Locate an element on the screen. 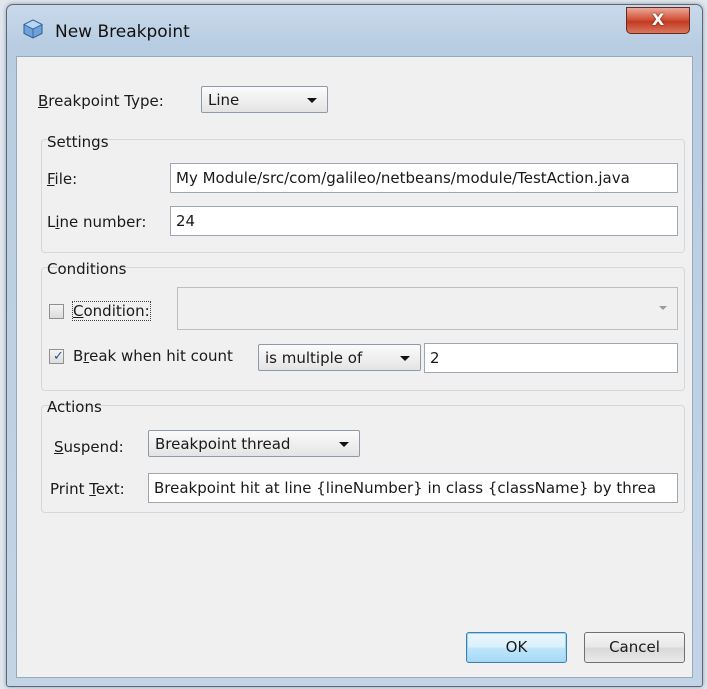 The height and width of the screenshot is (689, 707). label-text: ondition: is located at coordinates (116, 311).